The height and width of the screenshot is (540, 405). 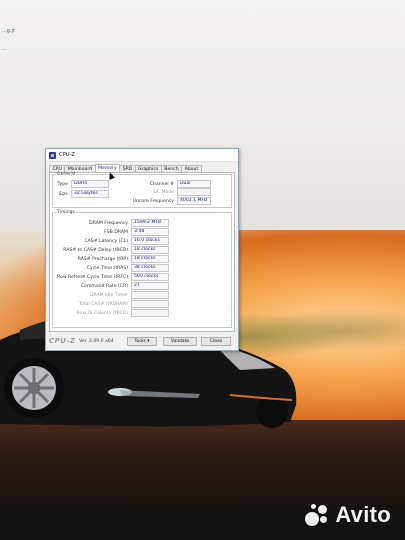 I want to click on close-button: Close, so click(x=216, y=341).